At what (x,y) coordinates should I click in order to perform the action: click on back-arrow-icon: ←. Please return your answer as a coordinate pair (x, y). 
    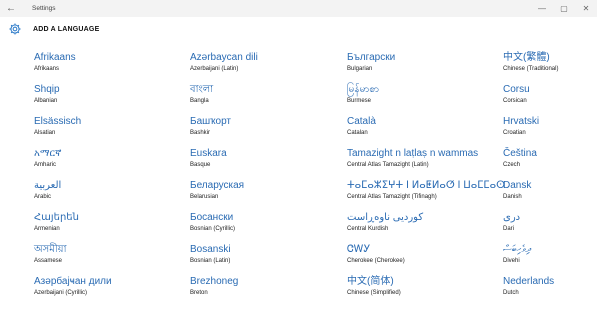
    Looking at the image, I should click on (11, 8).